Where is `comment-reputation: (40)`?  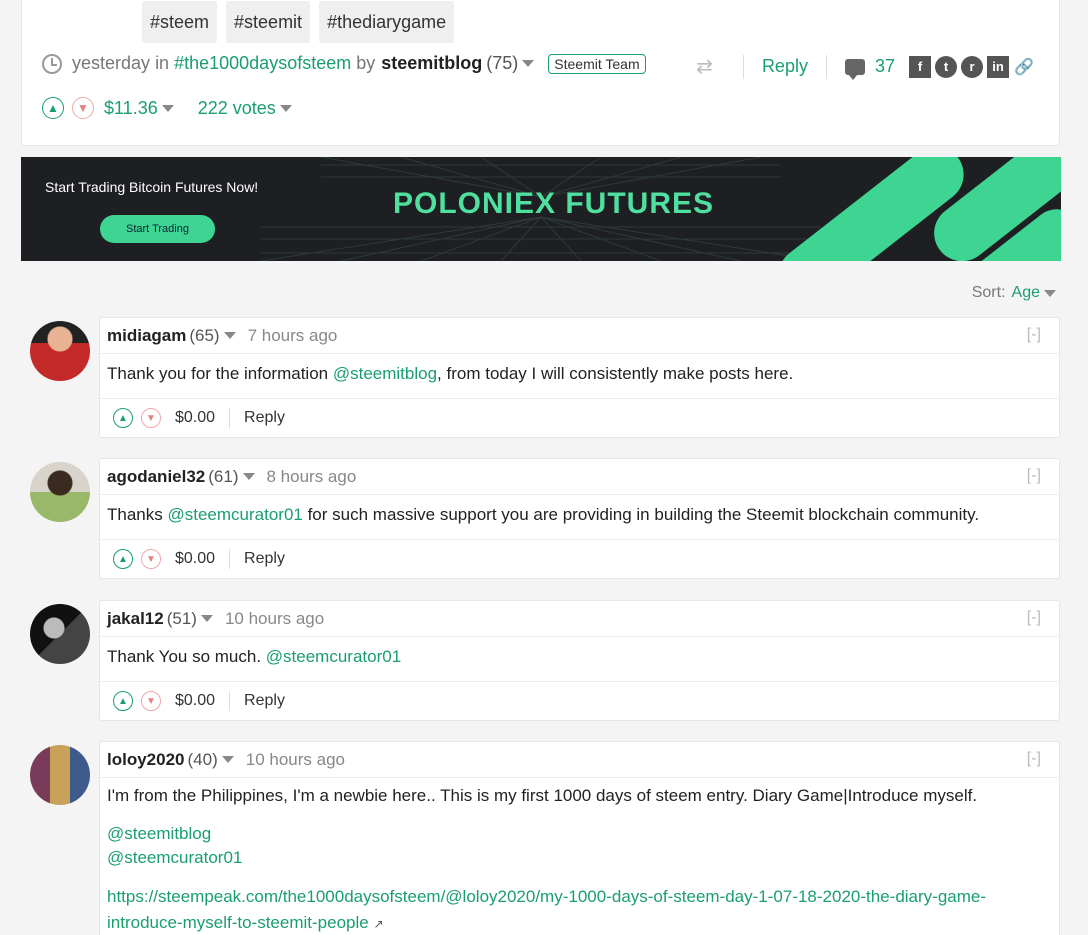
comment-reputation: (40) is located at coordinates (202, 759).